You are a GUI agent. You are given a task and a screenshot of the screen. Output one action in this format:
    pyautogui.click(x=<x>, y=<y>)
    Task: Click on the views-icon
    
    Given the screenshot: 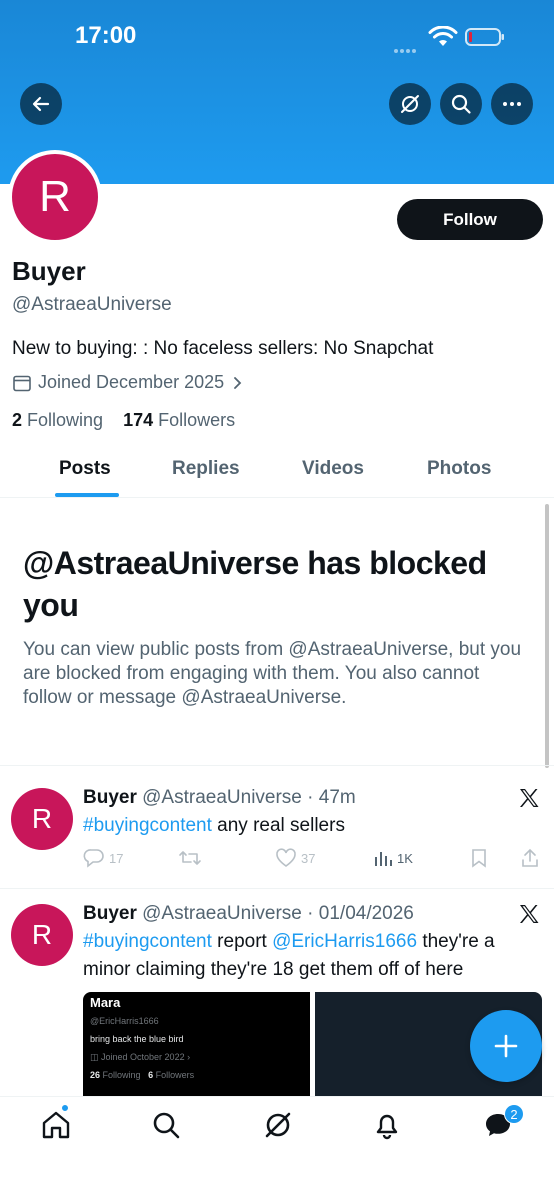 What is the action you would take?
    pyautogui.click(x=383, y=859)
    